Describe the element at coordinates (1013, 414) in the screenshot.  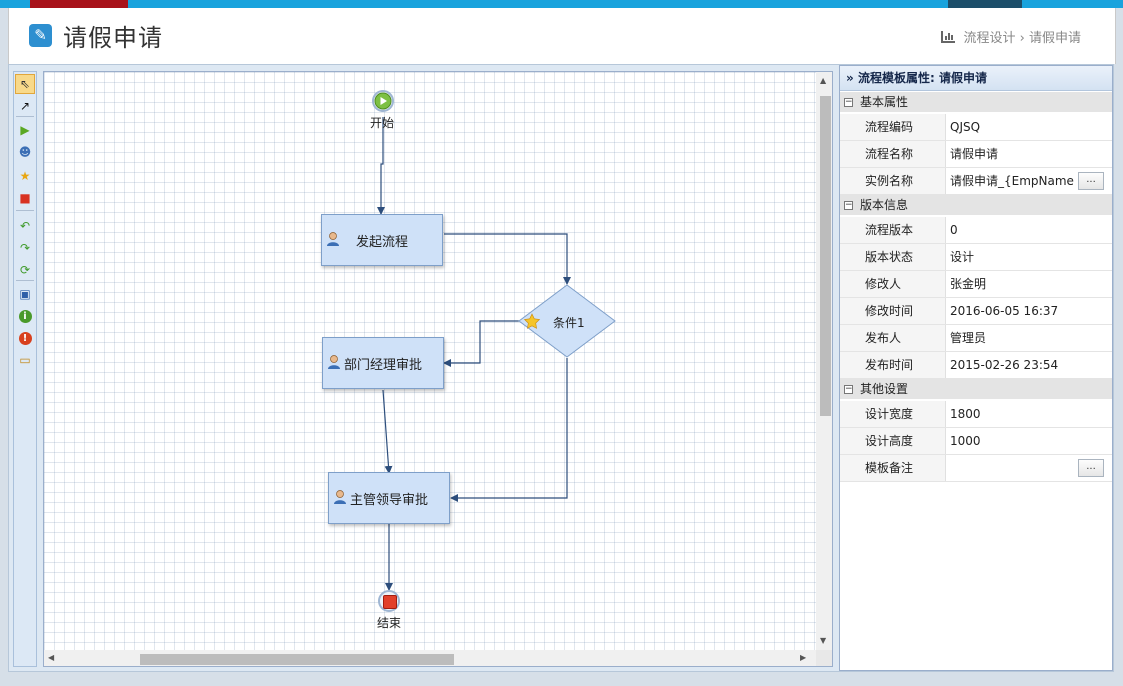
I see `property-value: 1800` at that location.